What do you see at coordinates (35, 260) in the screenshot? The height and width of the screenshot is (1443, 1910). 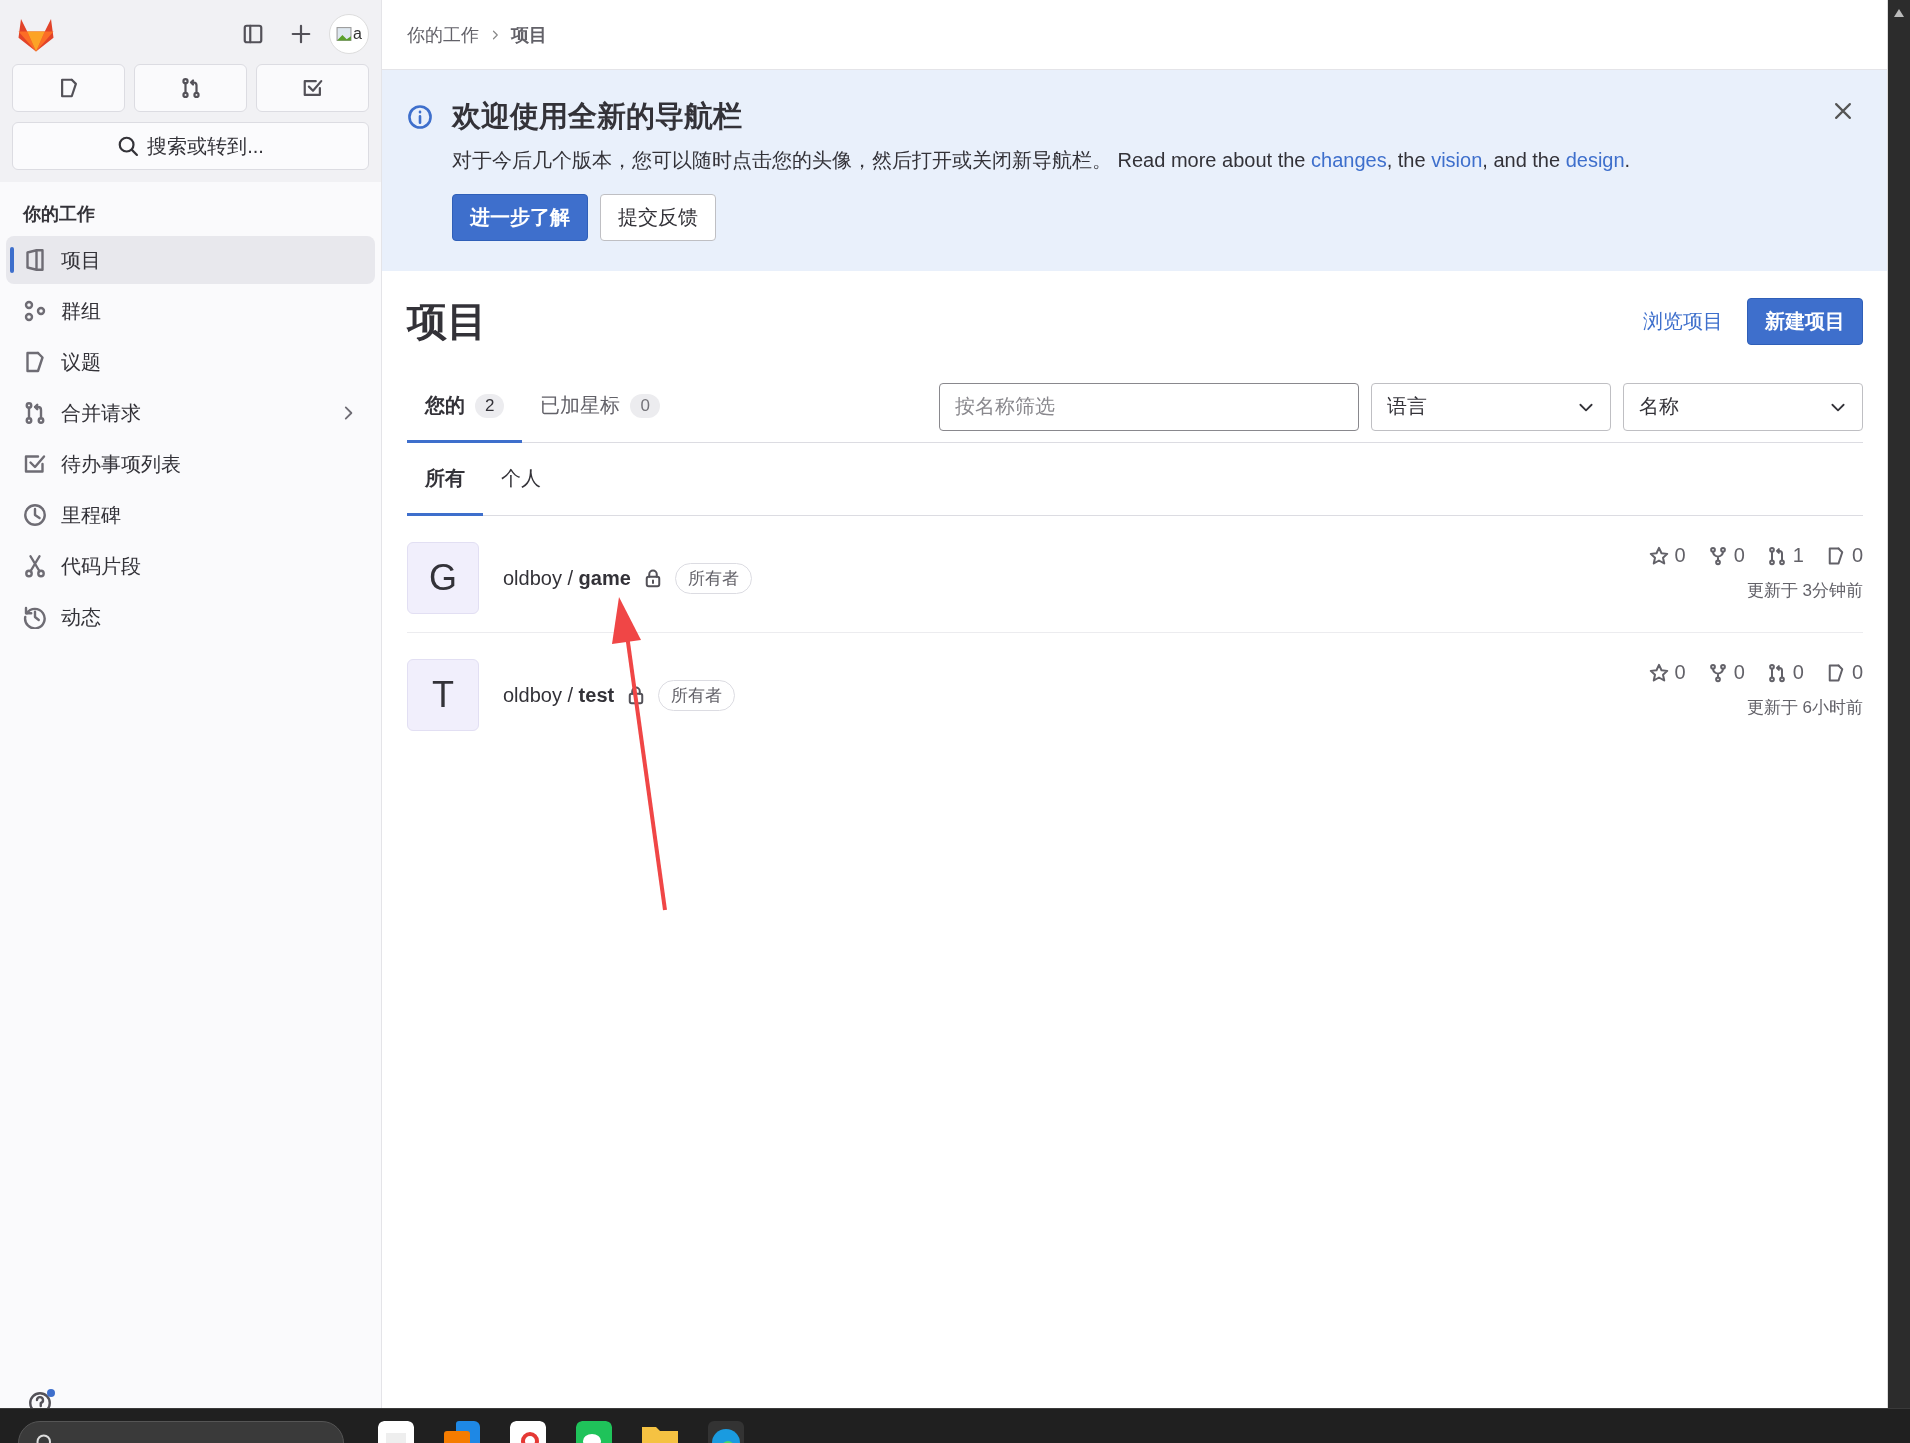 I see `project-icon` at bounding box center [35, 260].